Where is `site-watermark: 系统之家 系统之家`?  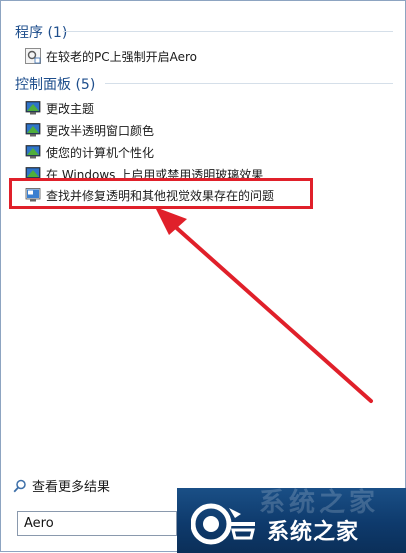 site-watermark: 系统之家 系统之家 is located at coordinates (291, 520).